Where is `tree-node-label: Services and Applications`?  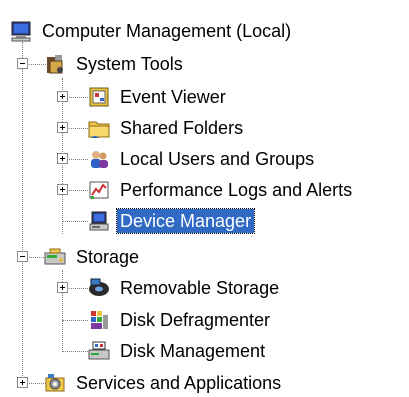 tree-node-label: Services and Applications is located at coordinates (179, 383).